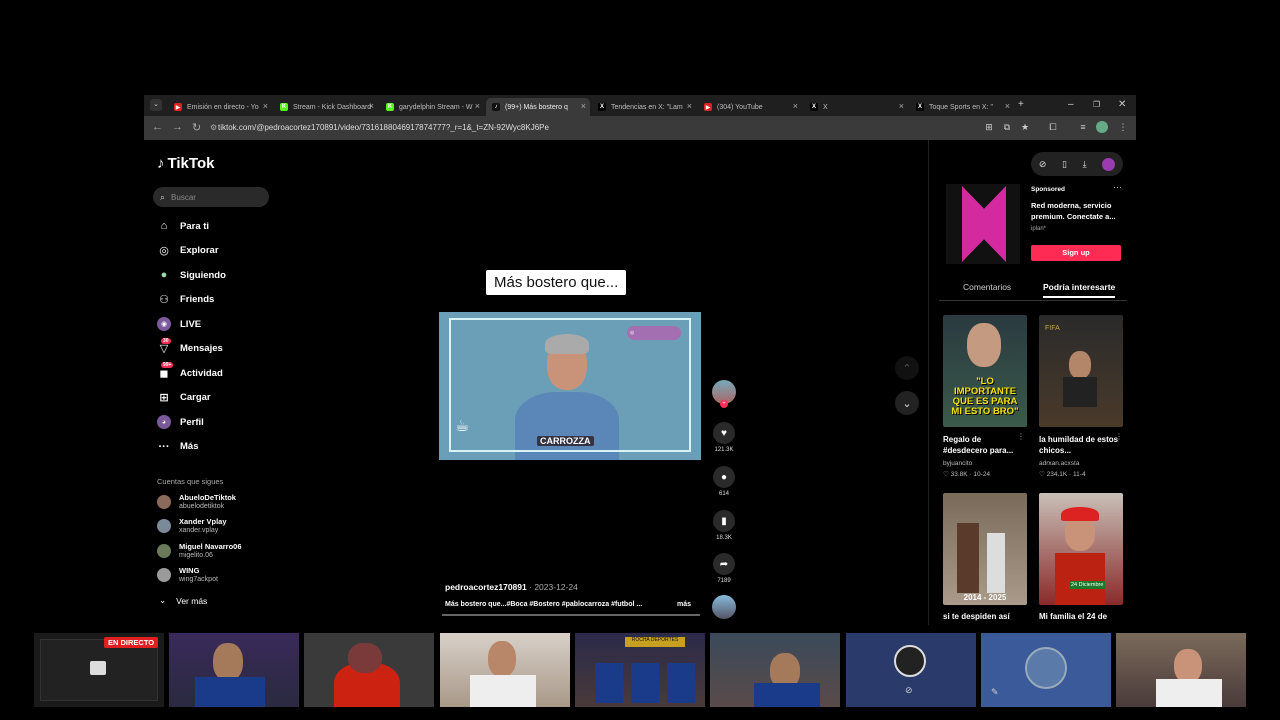 This screenshot has height=720, width=1280. I want to click on download-icon: ⤓, so click(1085, 164).